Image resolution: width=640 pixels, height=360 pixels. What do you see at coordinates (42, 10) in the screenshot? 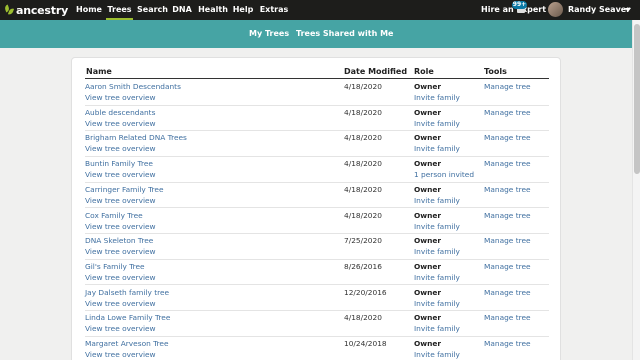
I see `logo-text: ancestry` at bounding box center [42, 10].